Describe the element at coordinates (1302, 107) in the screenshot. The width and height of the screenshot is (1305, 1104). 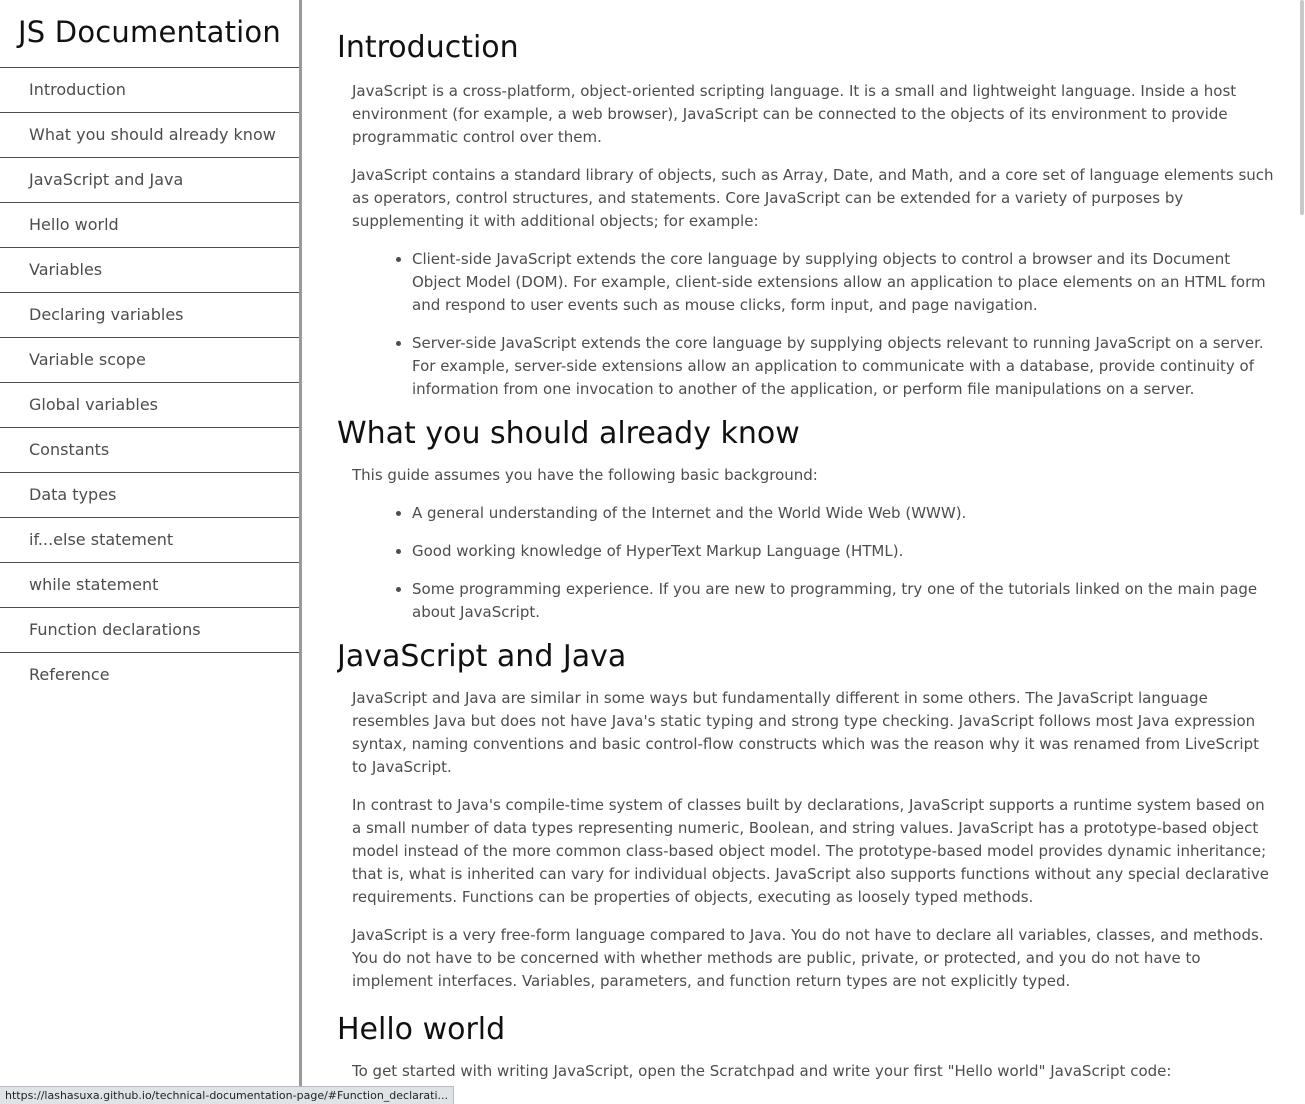
I see `scrollbar-thumb` at that location.